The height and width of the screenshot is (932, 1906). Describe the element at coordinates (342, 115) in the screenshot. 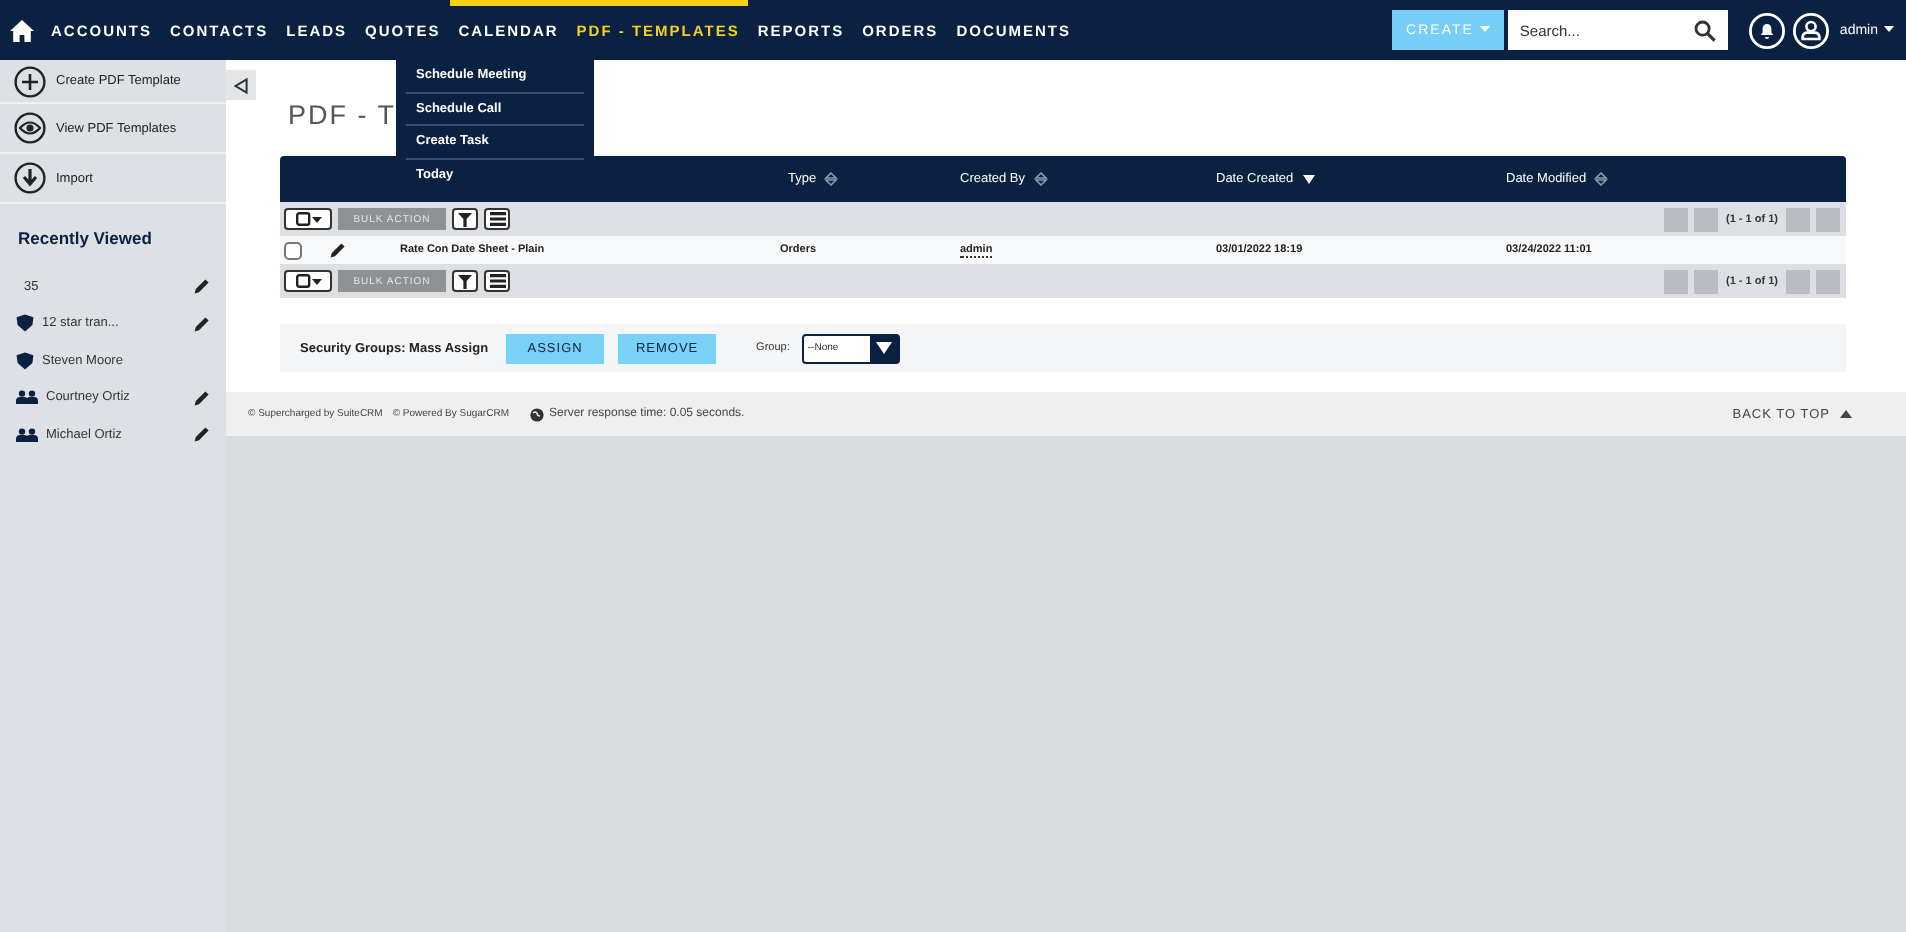

I see `page-title: PDF - T` at that location.